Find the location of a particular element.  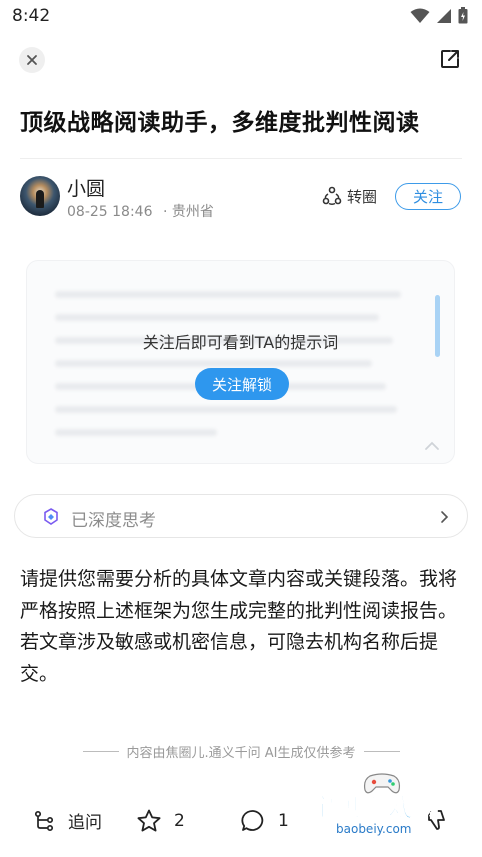

author-meta: 08-25 18:46 · 贵州省 is located at coordinates (140, 211).